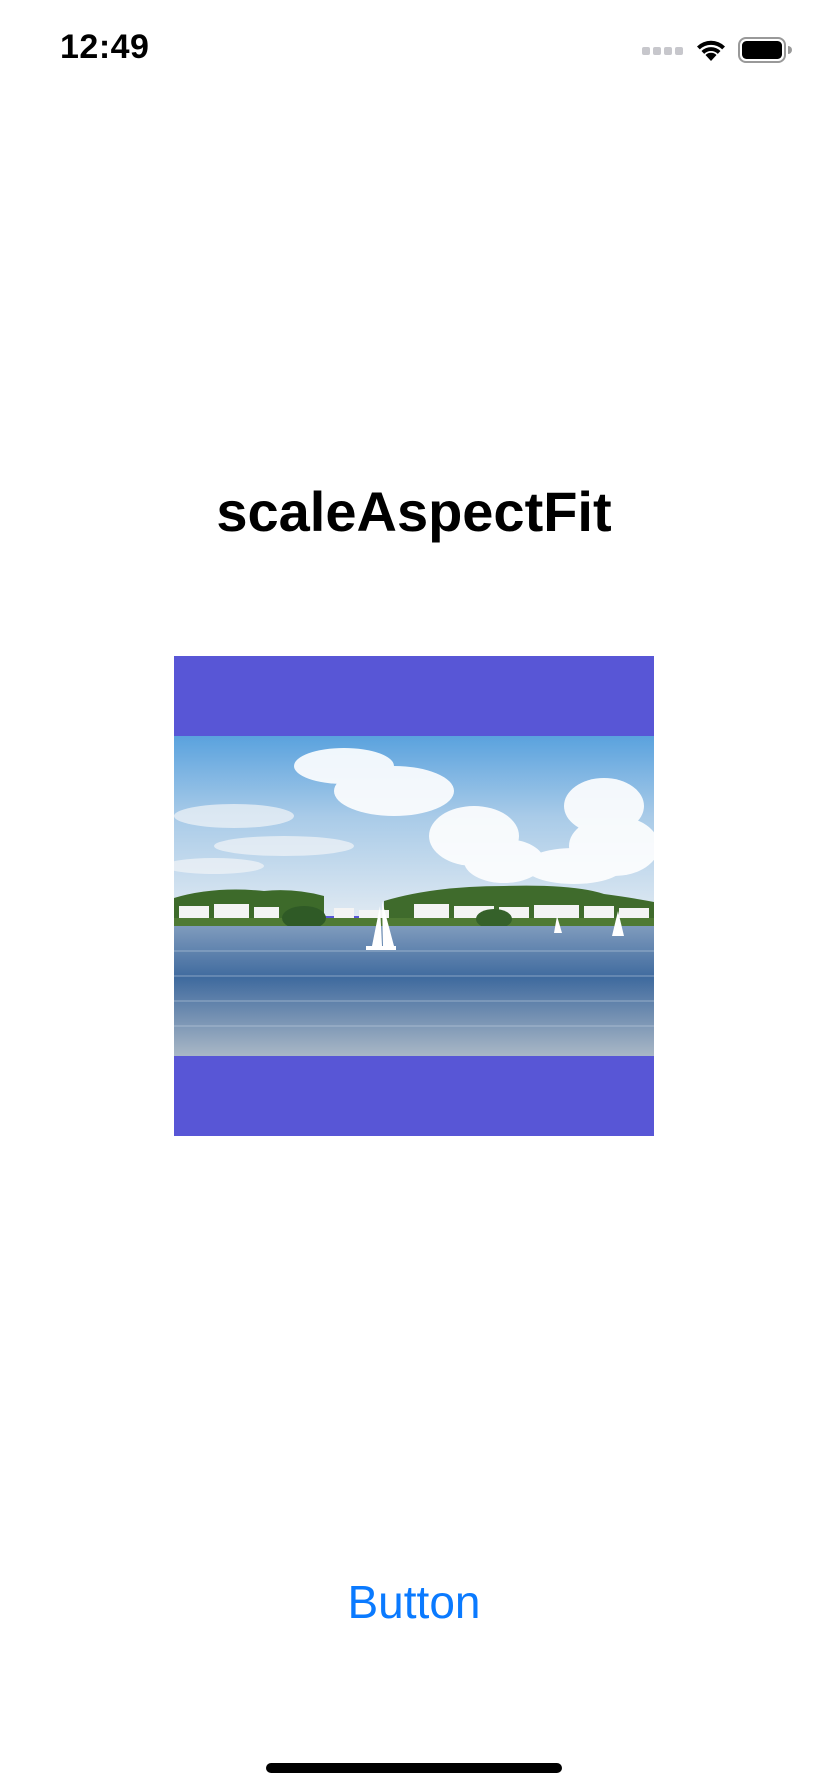 The image size is (828, 1792). I want to click on lake-landscape-photo, so click(414, 896).